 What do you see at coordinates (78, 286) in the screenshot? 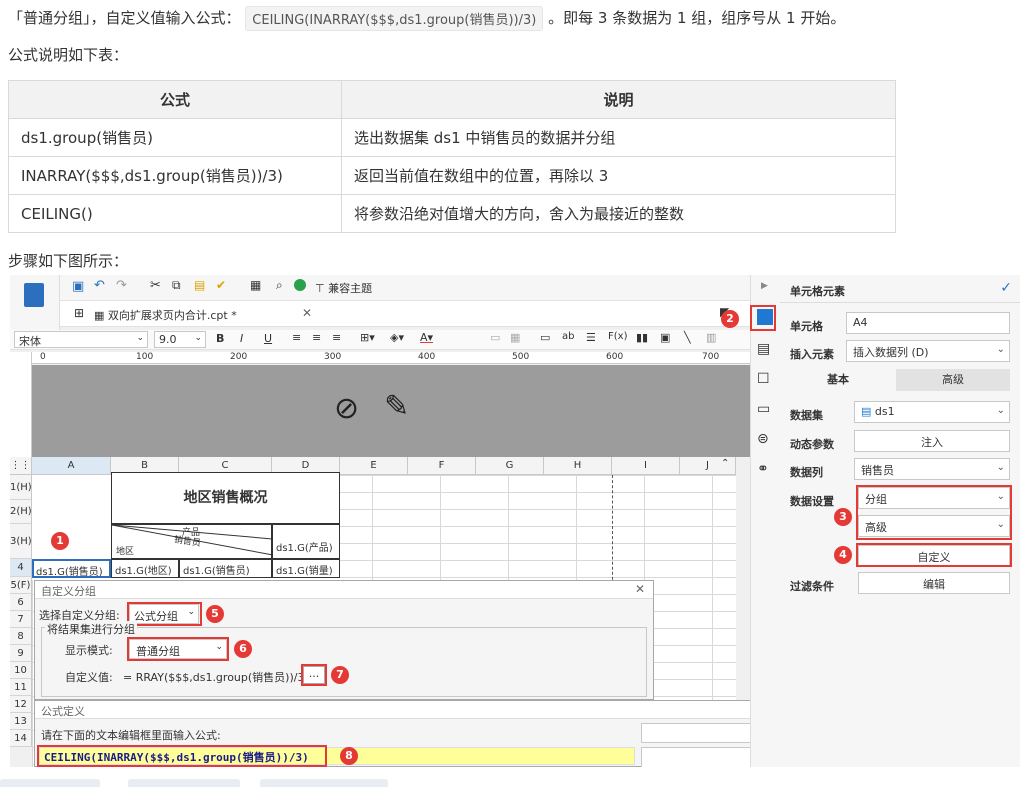
I see `save-icon: ▣` at bounding box center [78, 286].